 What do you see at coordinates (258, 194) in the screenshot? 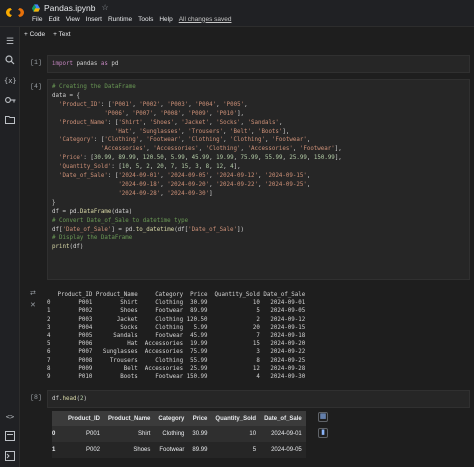
I see `code-line: '2024-09-28', '2024-09-30']` at bounding box center [258, 194].